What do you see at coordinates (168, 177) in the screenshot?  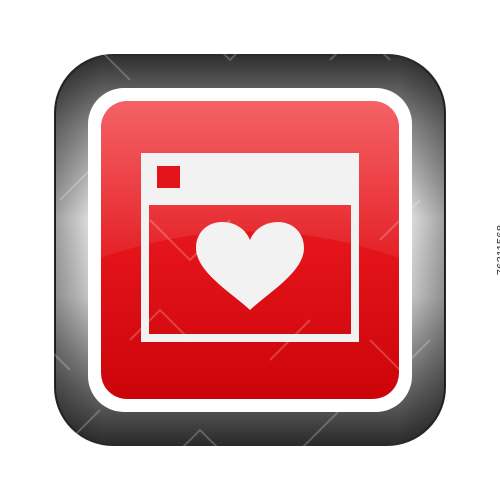 I see `window-control-square` at bounding box center [168, 177].